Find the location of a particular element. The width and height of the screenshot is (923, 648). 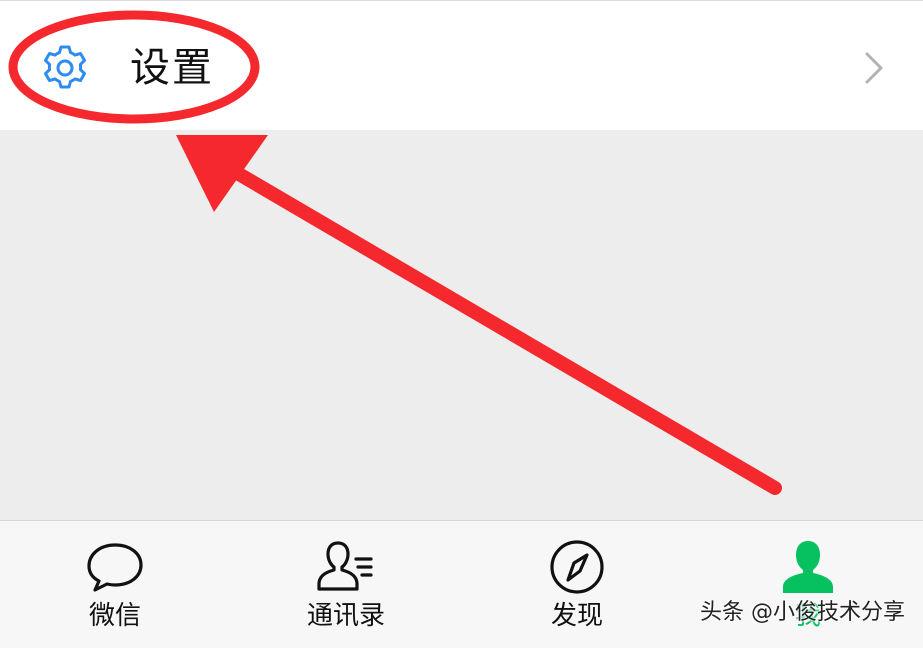

tab-discover-label: 发现 is located at coordinates (576, 616).